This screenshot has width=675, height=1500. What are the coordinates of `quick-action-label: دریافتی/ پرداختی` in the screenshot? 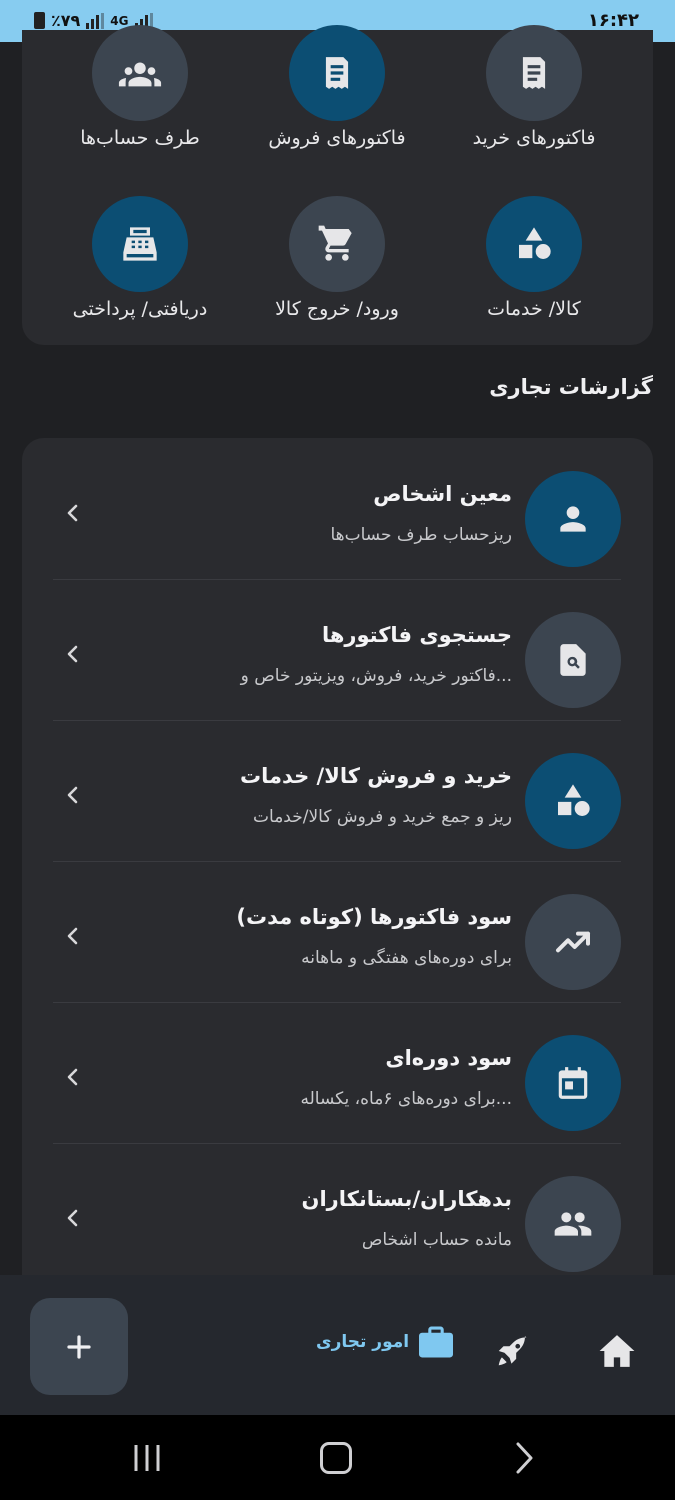 It's located at (140, 309).